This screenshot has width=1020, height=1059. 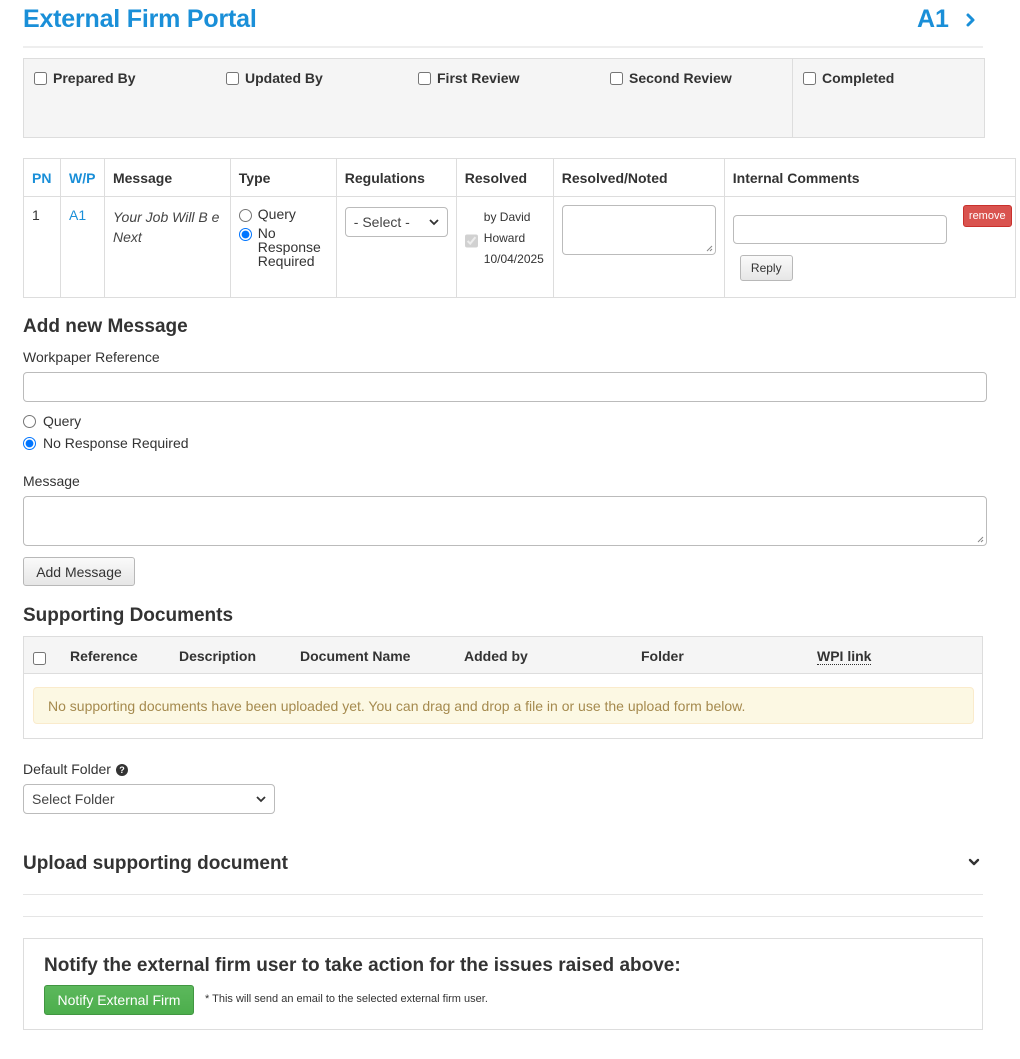 I want to click on column-header: Regulations, so click(x=396, y=177).